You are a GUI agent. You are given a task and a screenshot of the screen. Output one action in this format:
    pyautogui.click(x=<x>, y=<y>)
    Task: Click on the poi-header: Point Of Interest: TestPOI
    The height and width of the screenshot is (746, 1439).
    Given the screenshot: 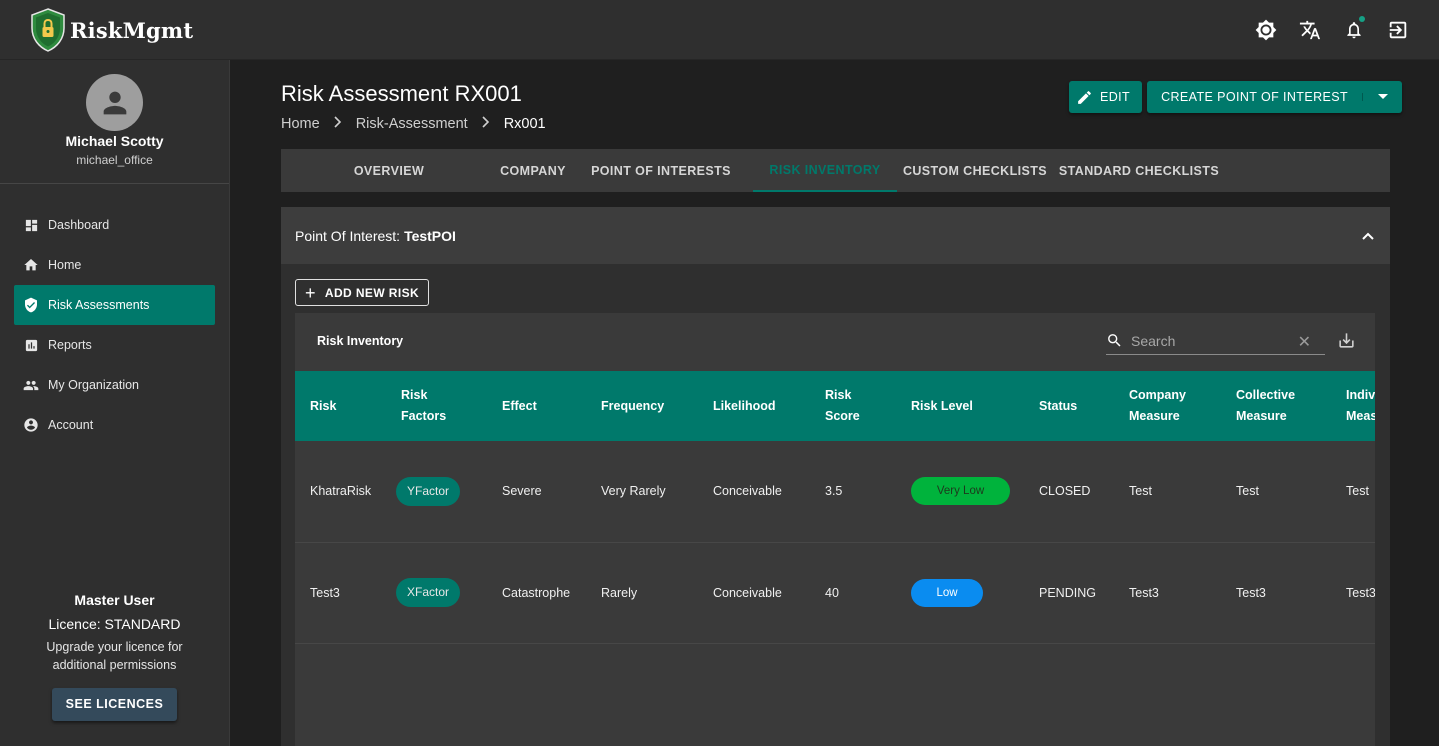 What is the action you would take?
    pyautogui.click(x=835, y=235)
    